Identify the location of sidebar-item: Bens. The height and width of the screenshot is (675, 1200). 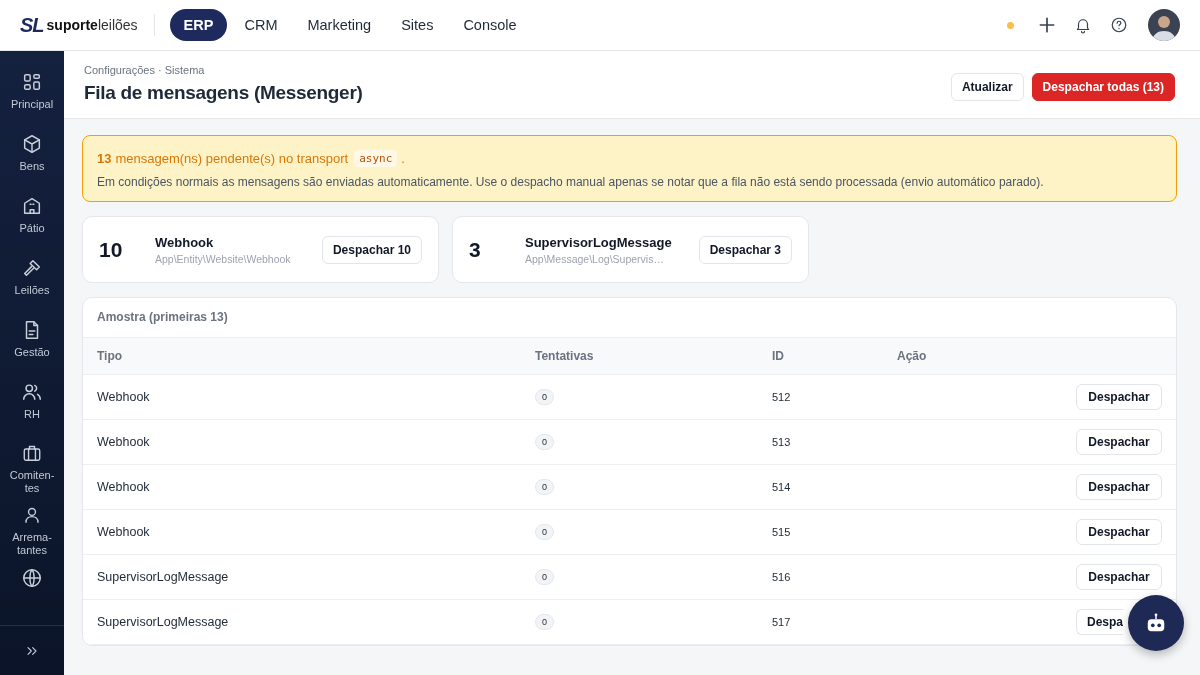
(32, 154).